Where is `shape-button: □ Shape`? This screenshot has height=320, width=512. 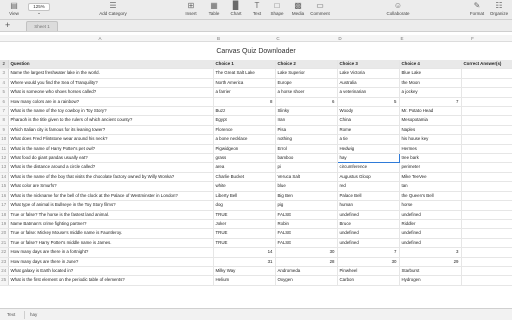 shape-button: □ Shape is located at coordinates (277, 9).